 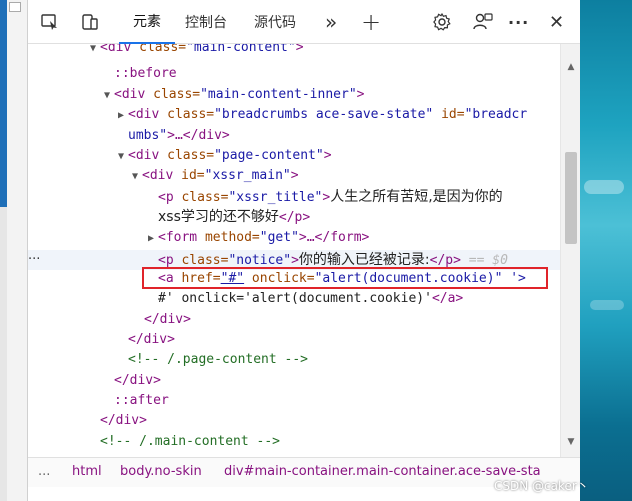 I want to click on tree-line: ▼ <div class="main-content">, so click(x=195, y=51).